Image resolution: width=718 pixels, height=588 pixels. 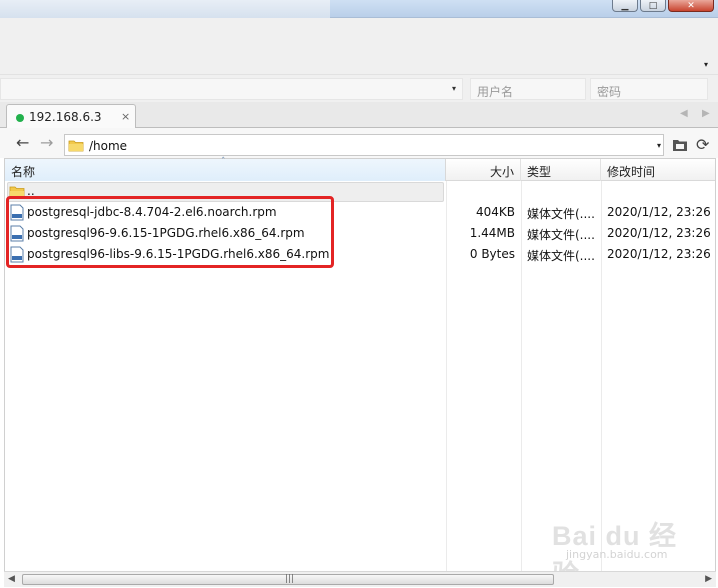 What do you see at coordinates (364, 145) in the screenshot?
I see `path-input: /home ▾` at bounding box center [364, 145].